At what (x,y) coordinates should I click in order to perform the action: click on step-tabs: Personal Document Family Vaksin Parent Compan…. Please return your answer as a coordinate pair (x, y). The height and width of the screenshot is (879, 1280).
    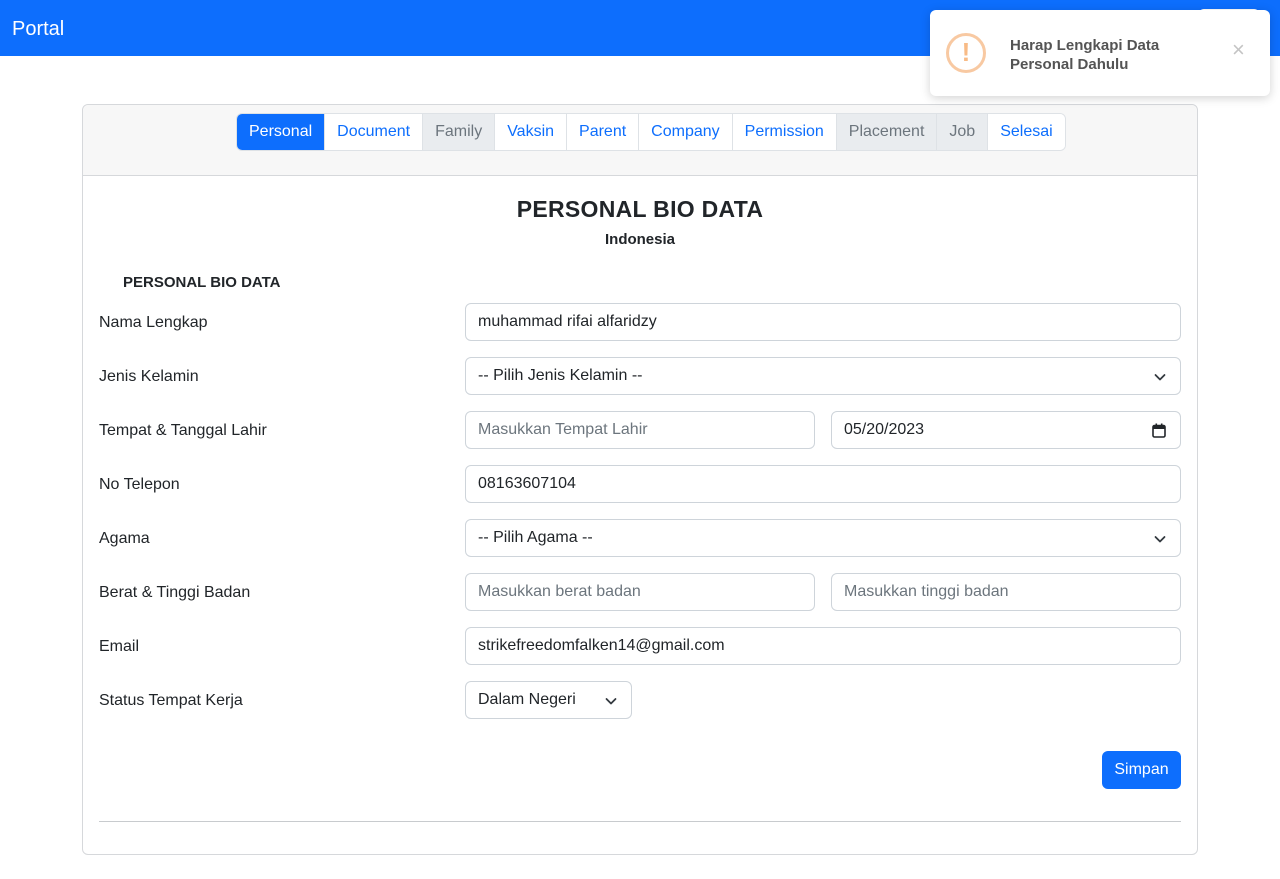
    Looking at the image, I should click on (651, 132).